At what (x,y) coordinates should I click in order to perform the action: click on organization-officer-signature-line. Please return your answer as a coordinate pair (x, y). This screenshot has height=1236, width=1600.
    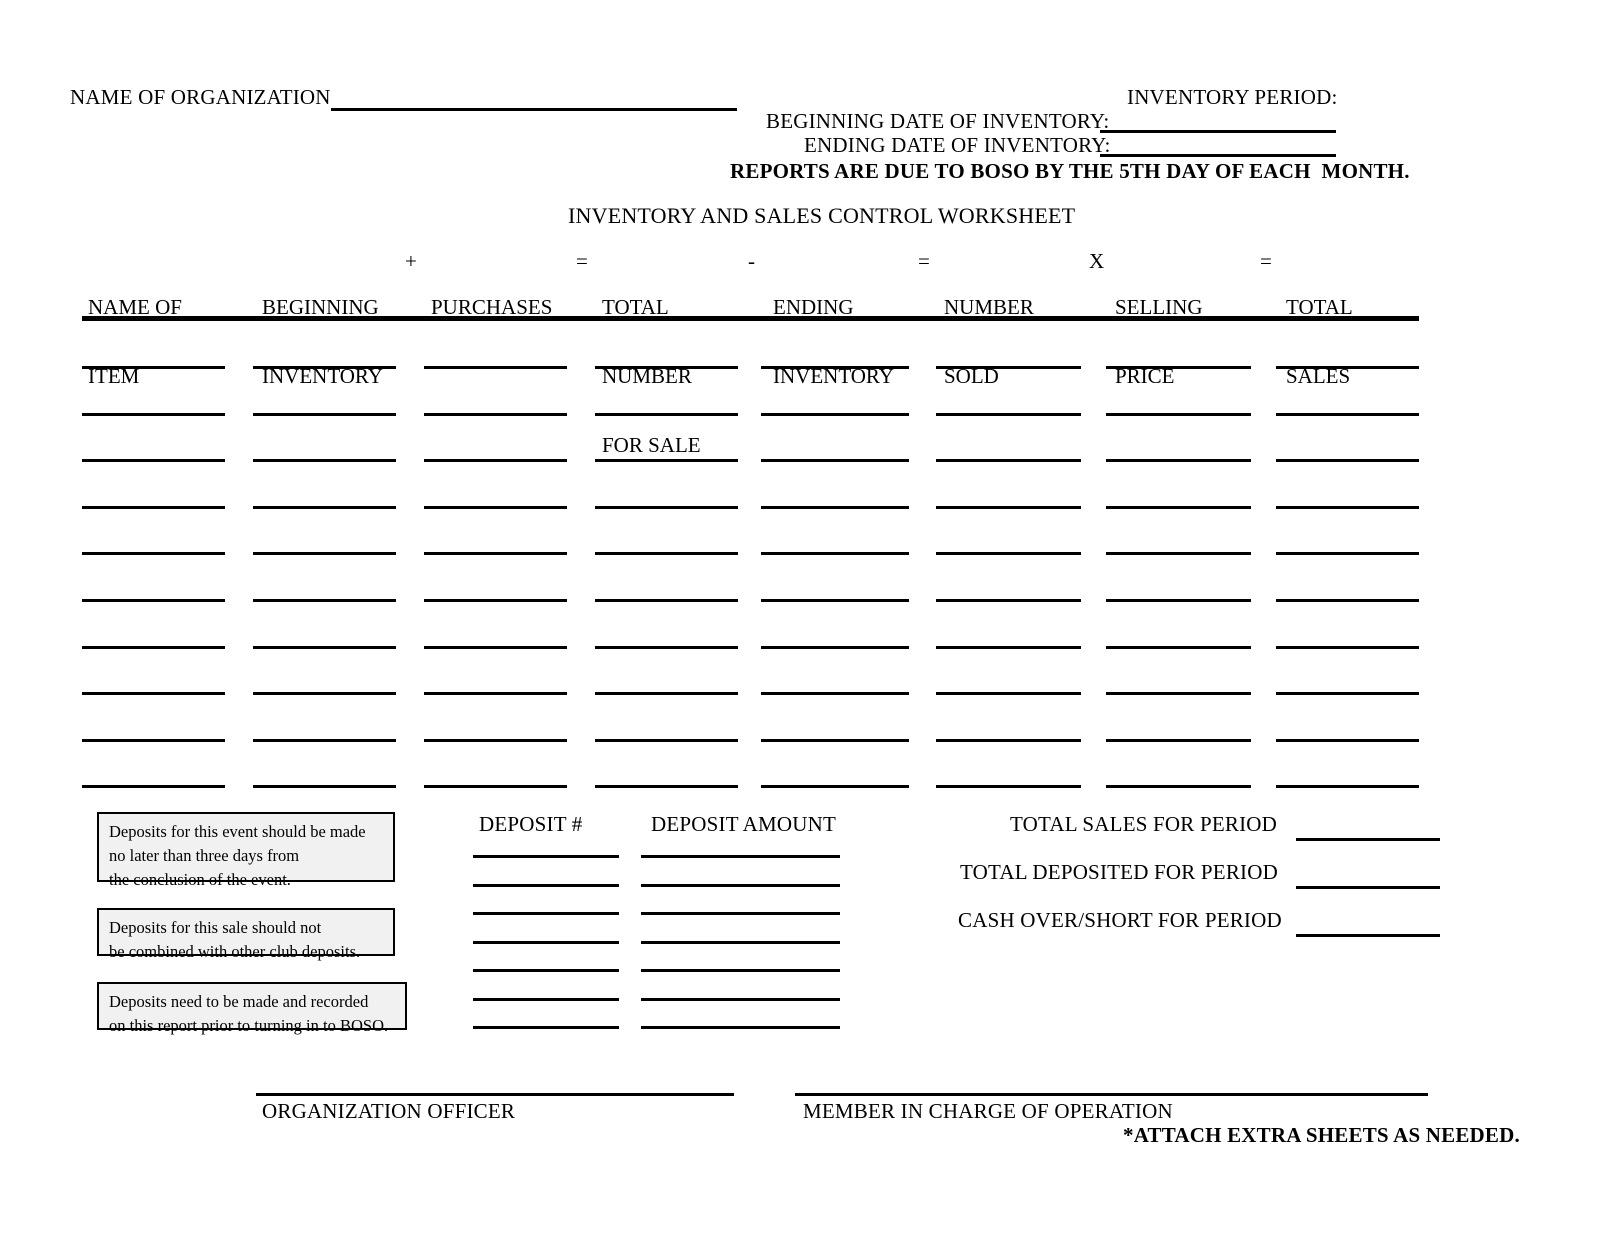
    Looking at the image, I should click on (495, 1094).